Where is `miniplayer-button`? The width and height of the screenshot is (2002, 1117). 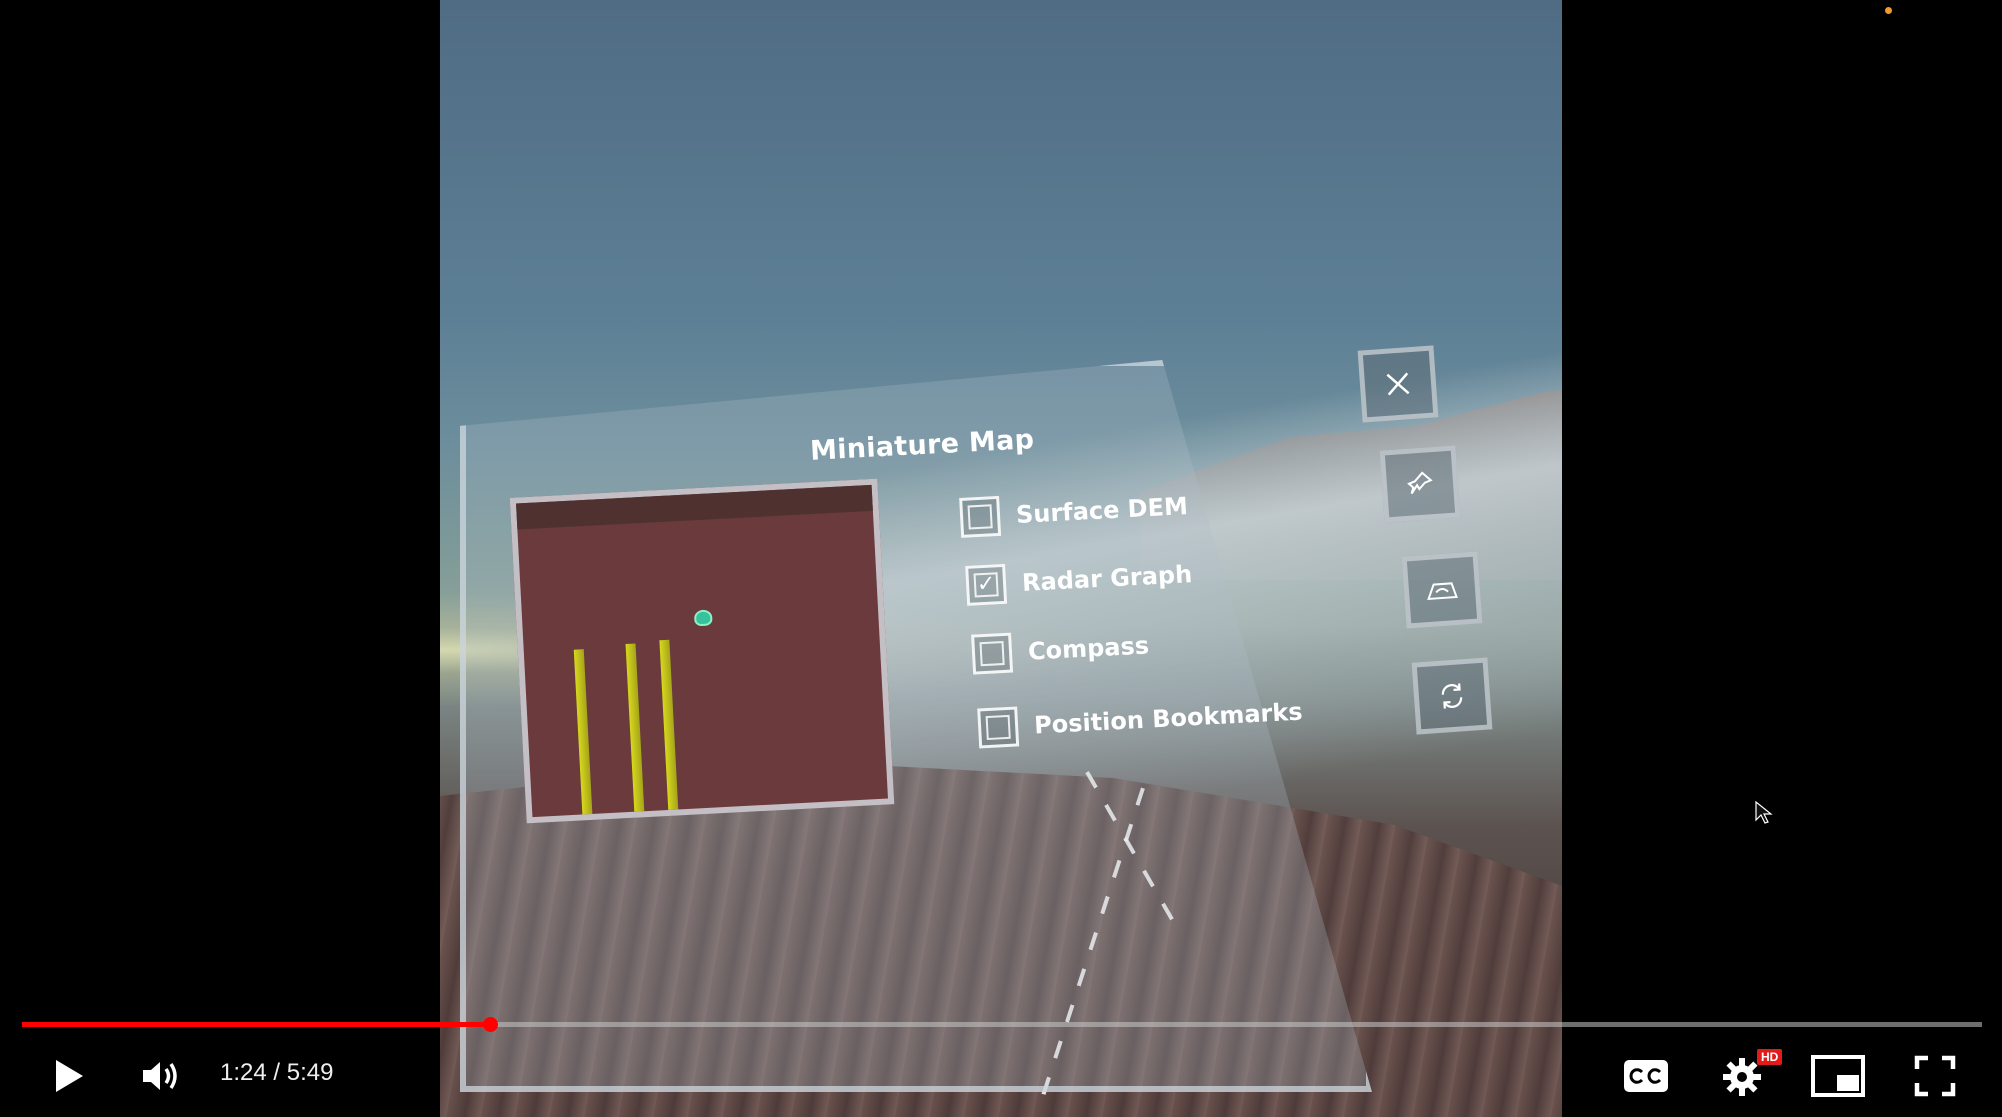 miniplayer-button is located at coordinates (1838, 1076).